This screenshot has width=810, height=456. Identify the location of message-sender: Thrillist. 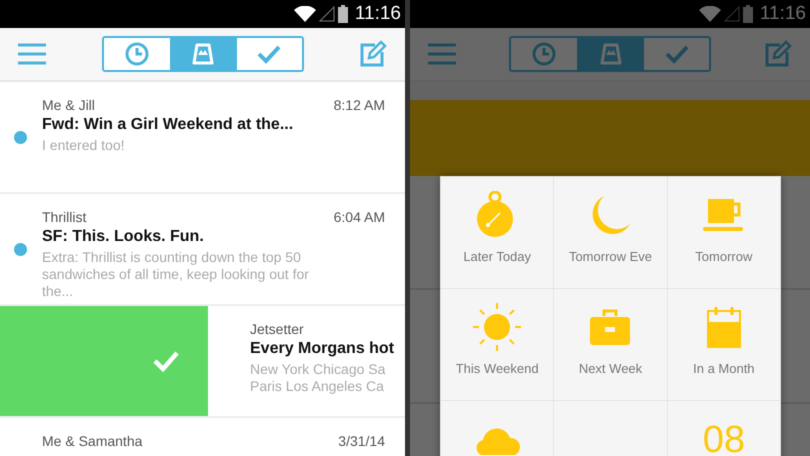
(64, 217).